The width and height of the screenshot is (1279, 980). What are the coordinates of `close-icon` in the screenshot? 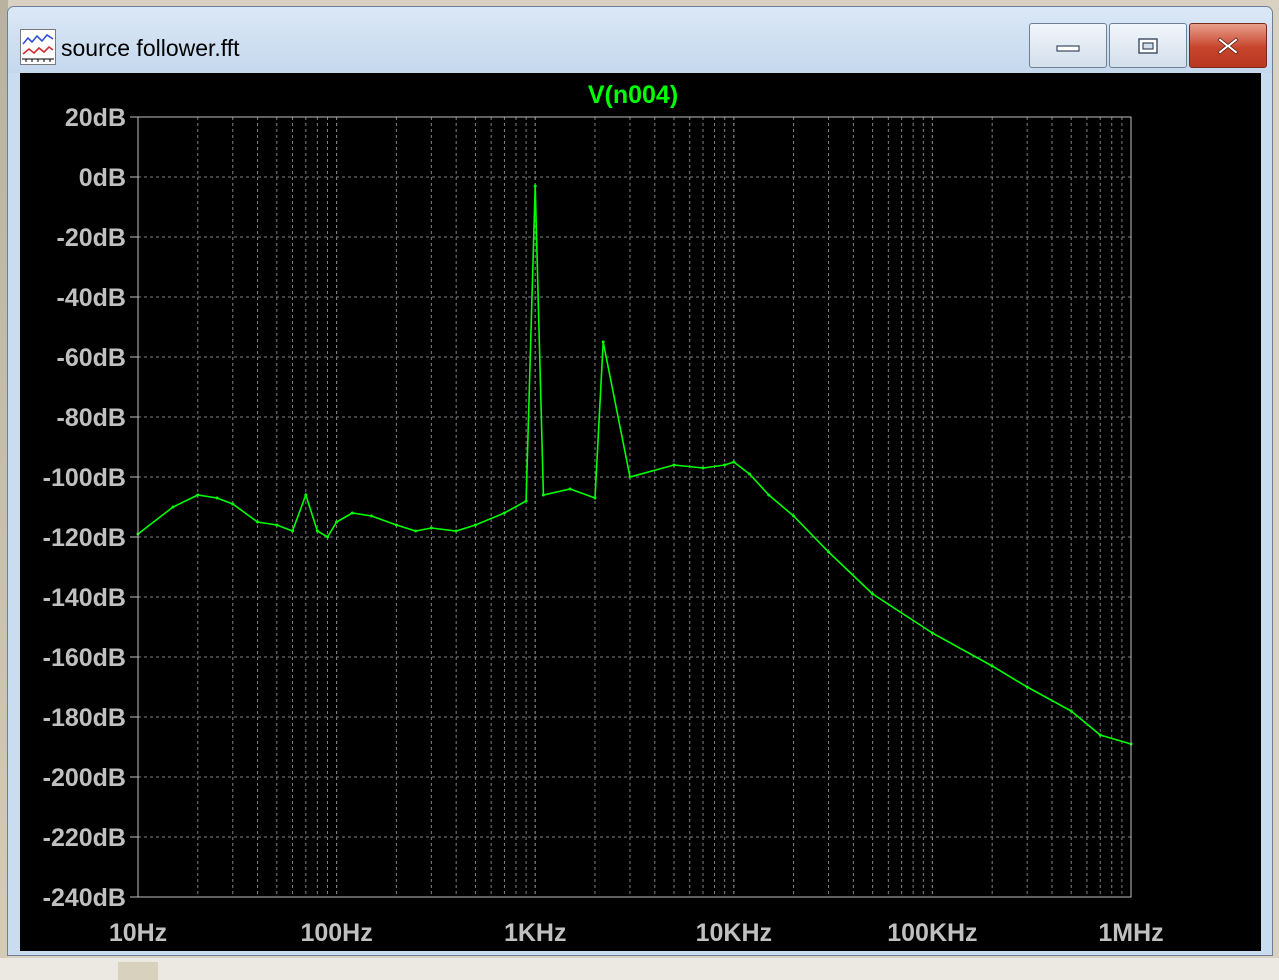 It's located at (1228, 45).